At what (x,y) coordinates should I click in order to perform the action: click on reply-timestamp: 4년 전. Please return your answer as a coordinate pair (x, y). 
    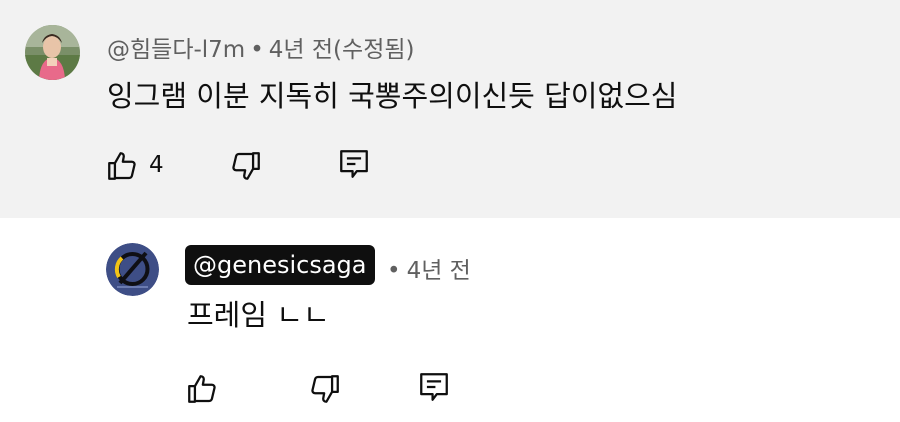
    Looking at the image, I should click on (439, 271).